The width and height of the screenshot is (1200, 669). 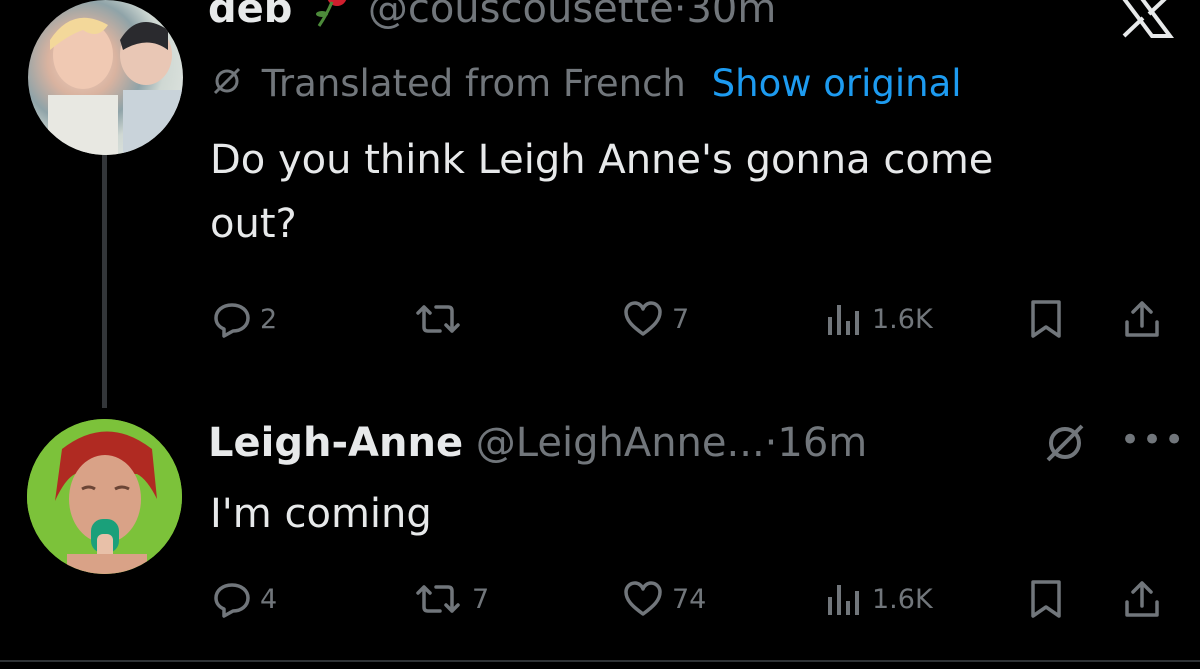 What do you see at coordinates (335, 443) in the screenshot?
I see `display-name: Leigh-Anne` at bounding box center [335, 443].